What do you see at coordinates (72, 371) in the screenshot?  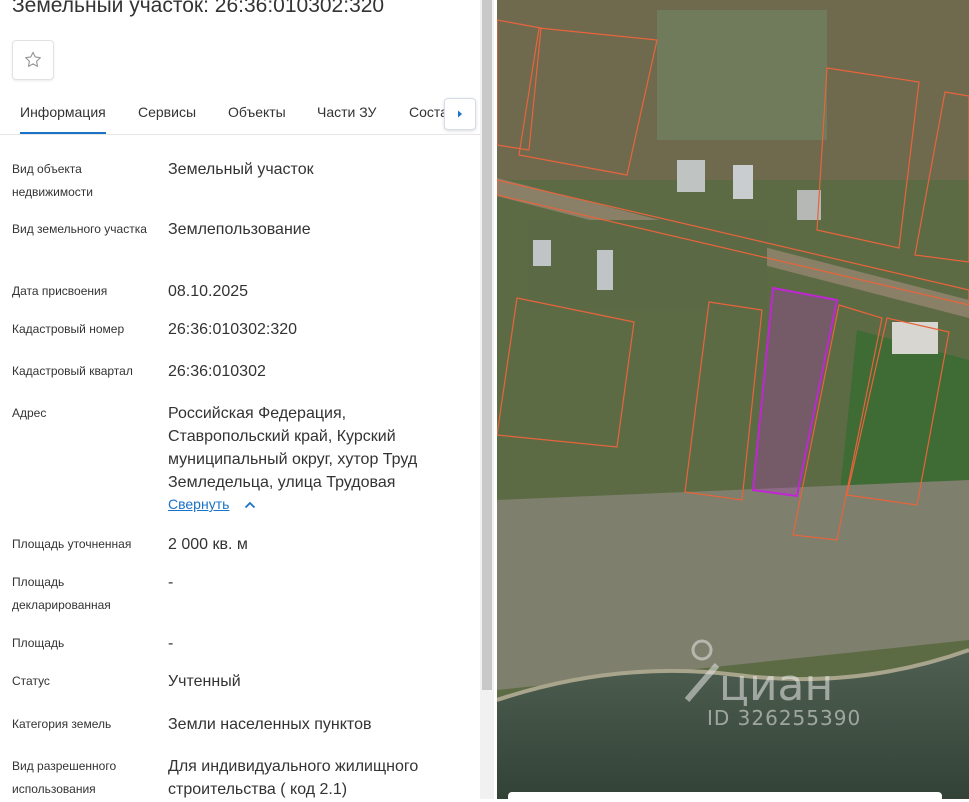 I see `field-label: Кадастровый квартал` at bounding box center [72, 371].